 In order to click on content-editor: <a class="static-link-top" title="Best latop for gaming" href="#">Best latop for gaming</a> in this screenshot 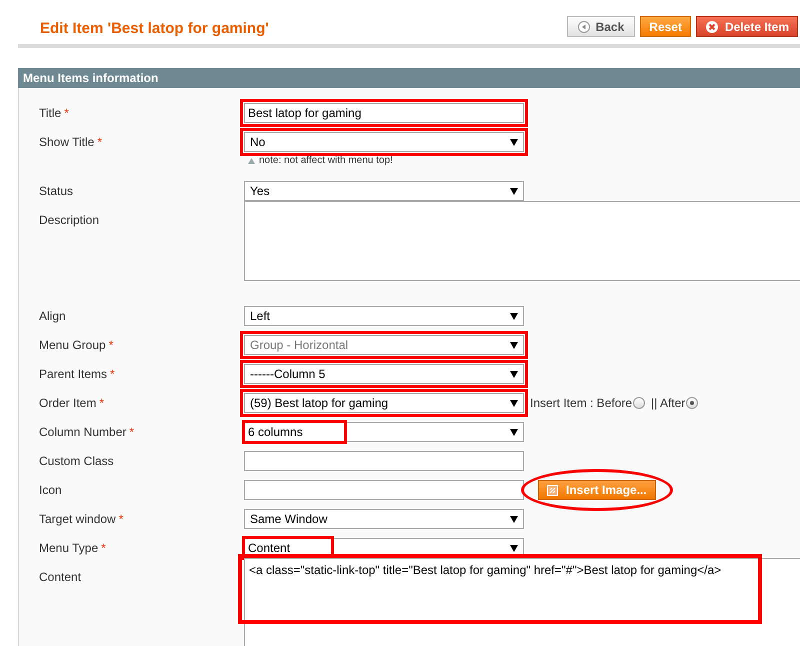, I will do `click(522, 602)`.